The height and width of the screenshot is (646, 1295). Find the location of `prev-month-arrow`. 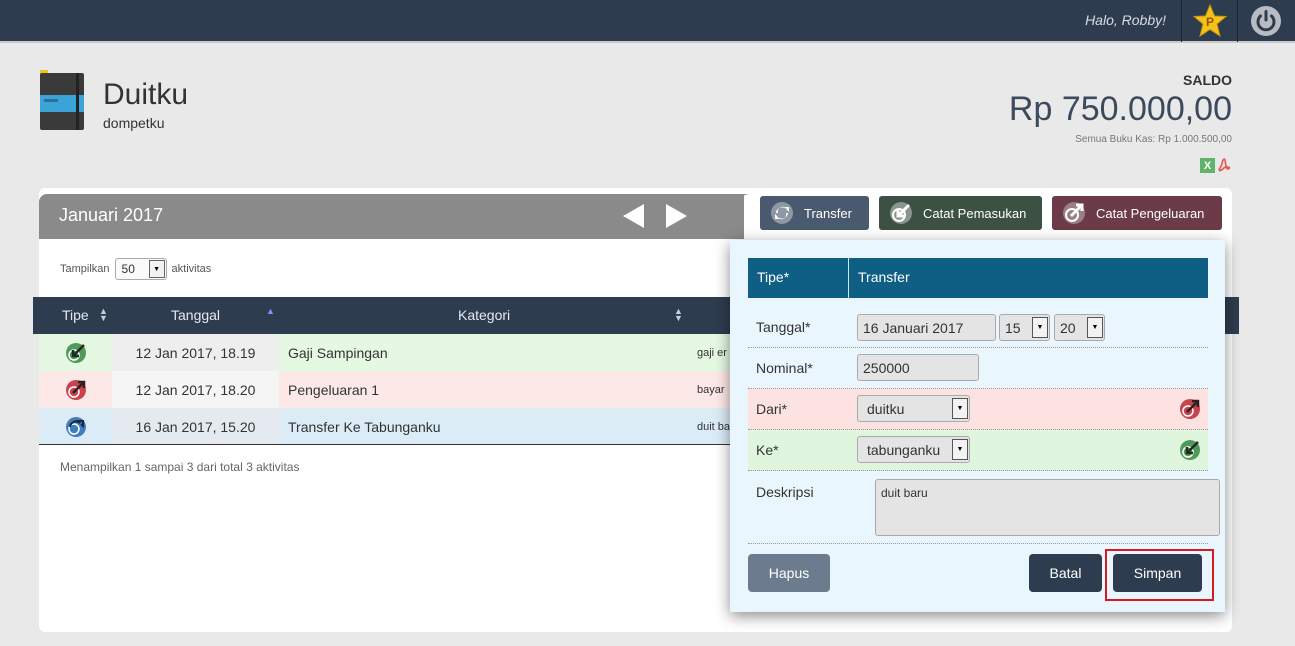

prev-month-arrow is located at coordinates (634, 216).